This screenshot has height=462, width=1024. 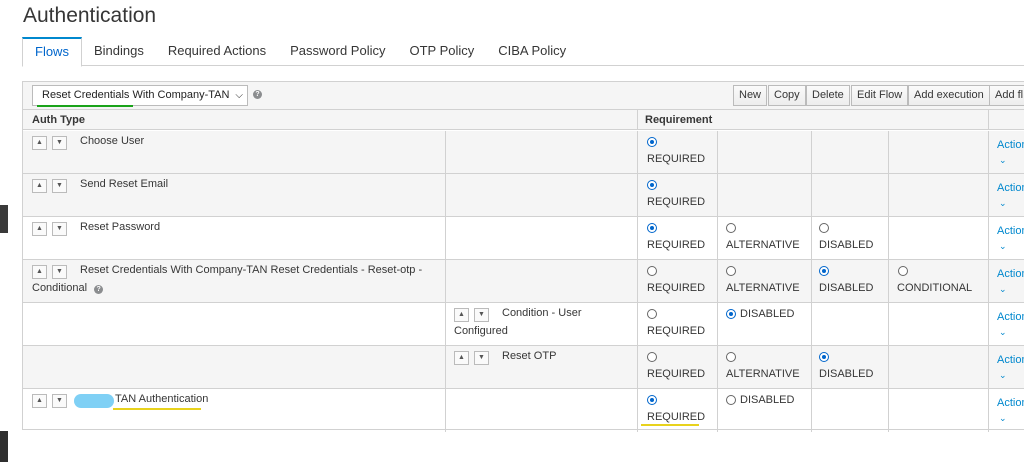 What do you see at coordinates (529, 356) in the screenshot?
I see `auth-type-label: Reset OTP` at bounding box center [529, 356].